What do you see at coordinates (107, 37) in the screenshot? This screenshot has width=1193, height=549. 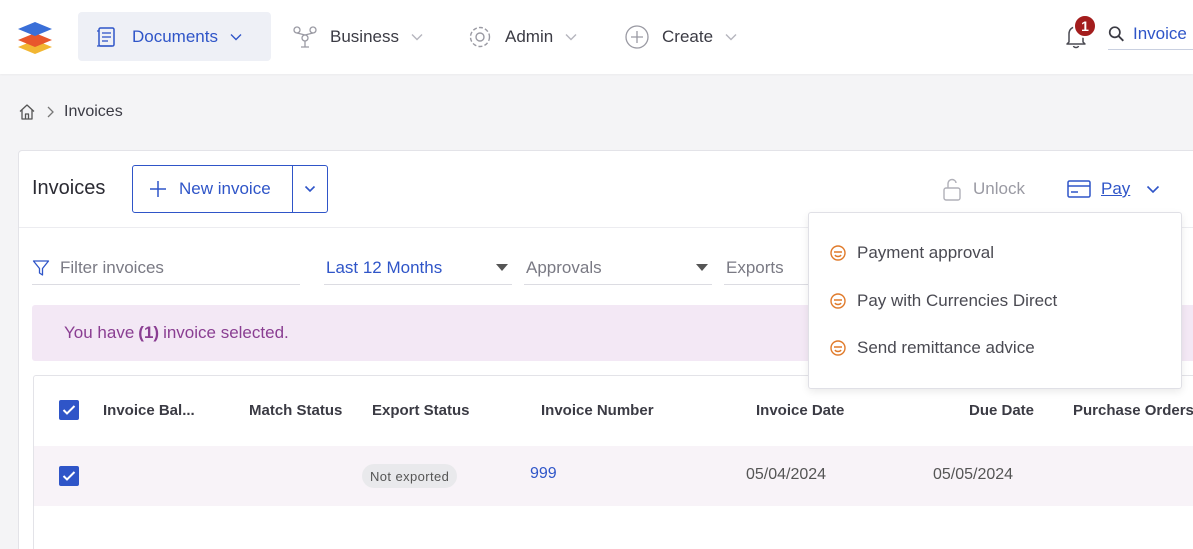 I see `documents-icon` at bounding box center [107, 37].